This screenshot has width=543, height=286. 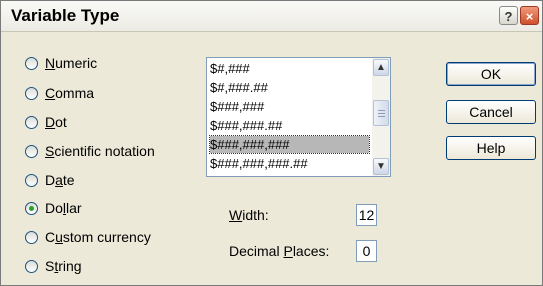 I want to click on cancel-button: Cancel, so click(x=491, y=112).